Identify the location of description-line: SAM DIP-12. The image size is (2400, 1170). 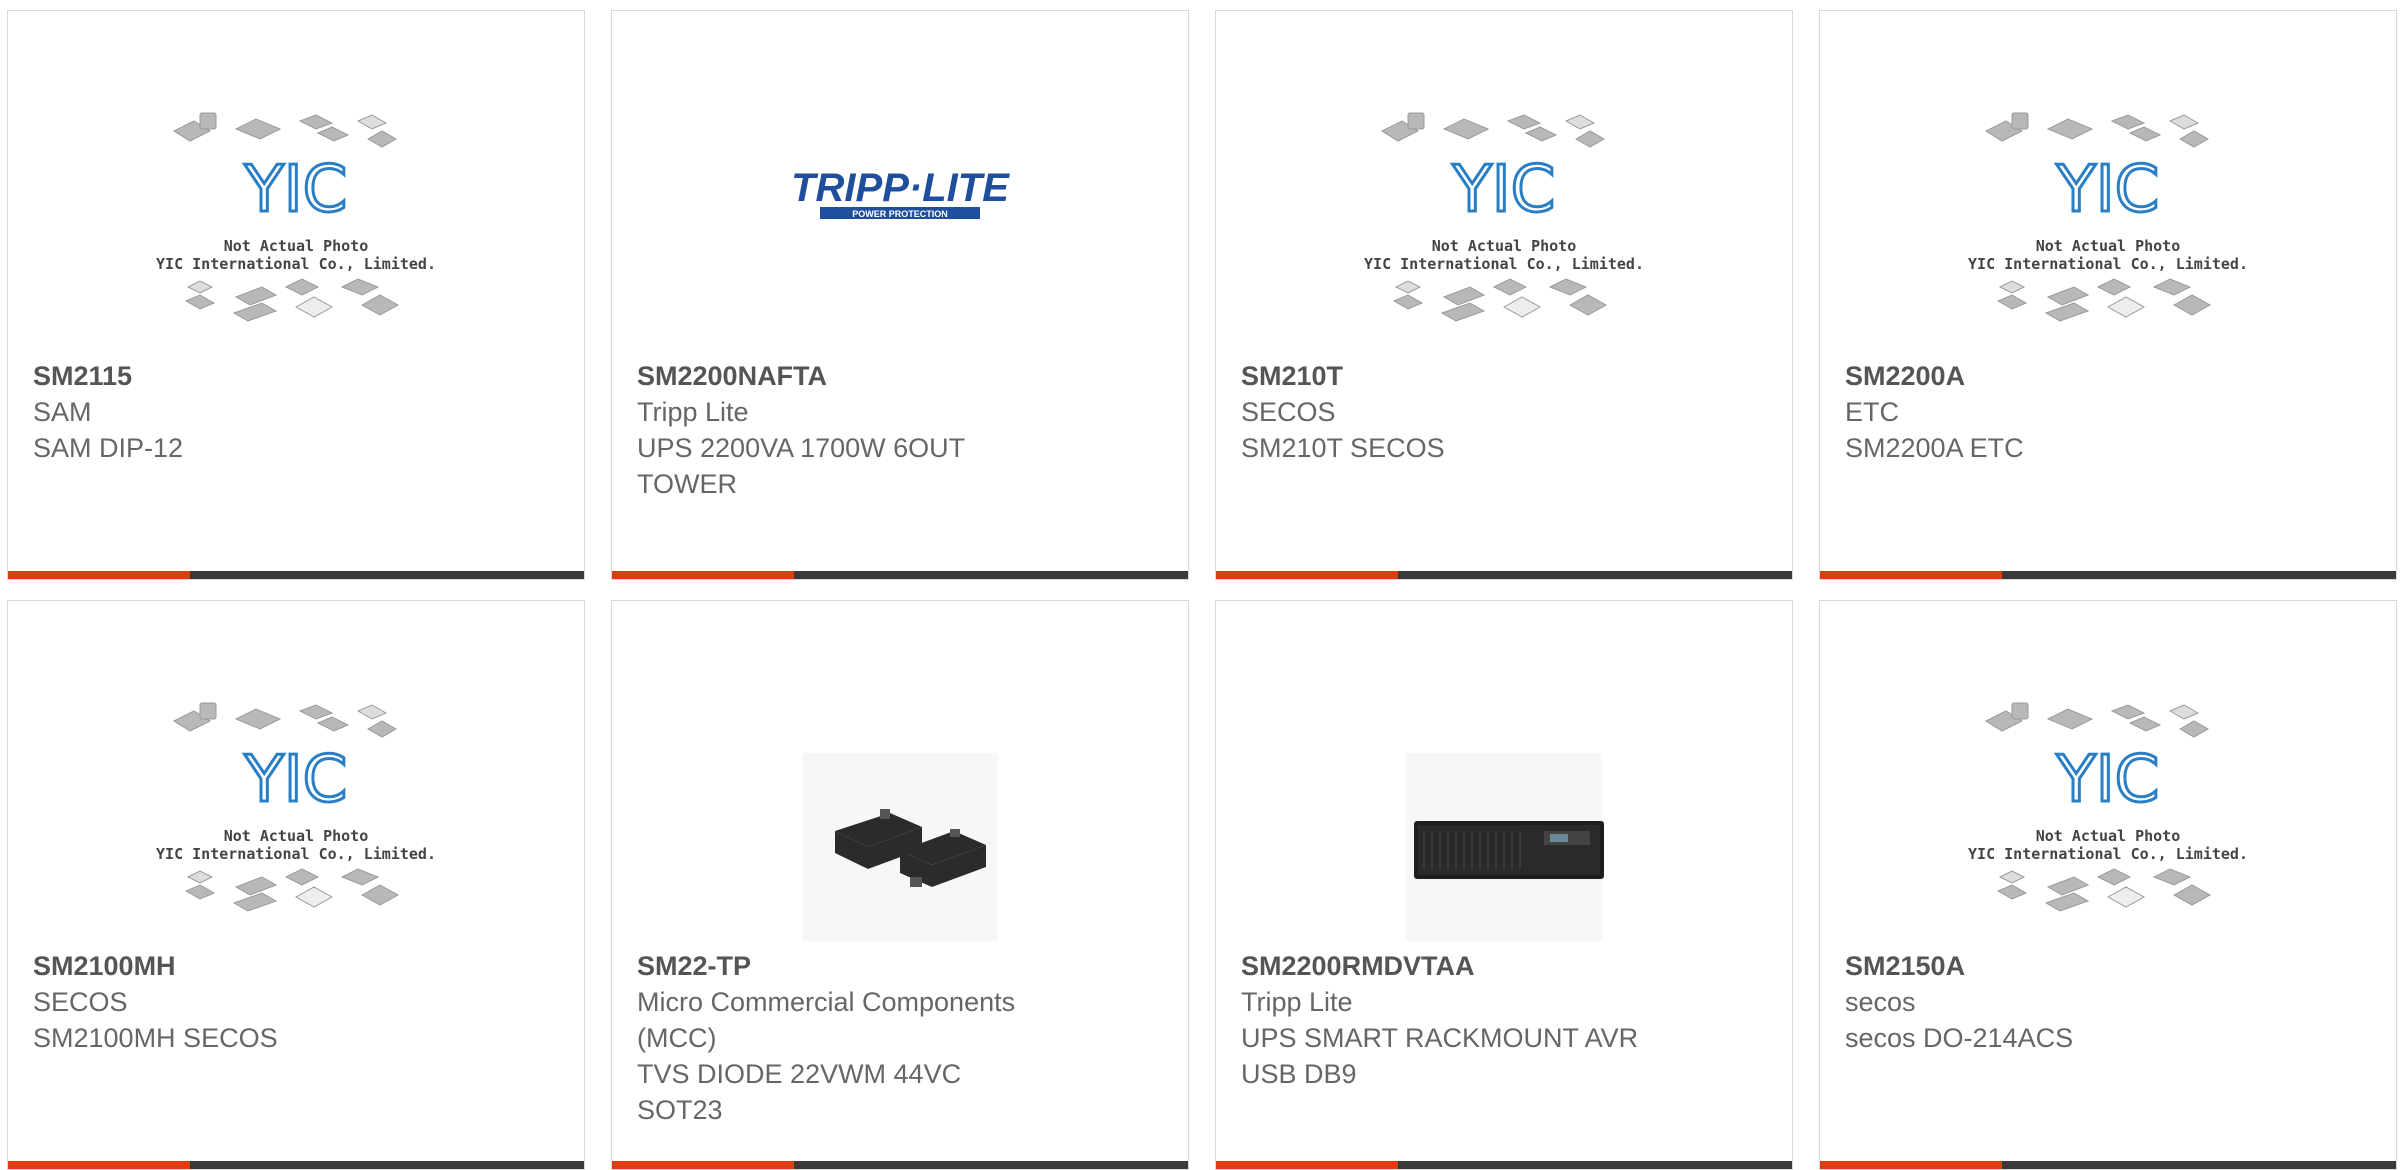
(108, 448).